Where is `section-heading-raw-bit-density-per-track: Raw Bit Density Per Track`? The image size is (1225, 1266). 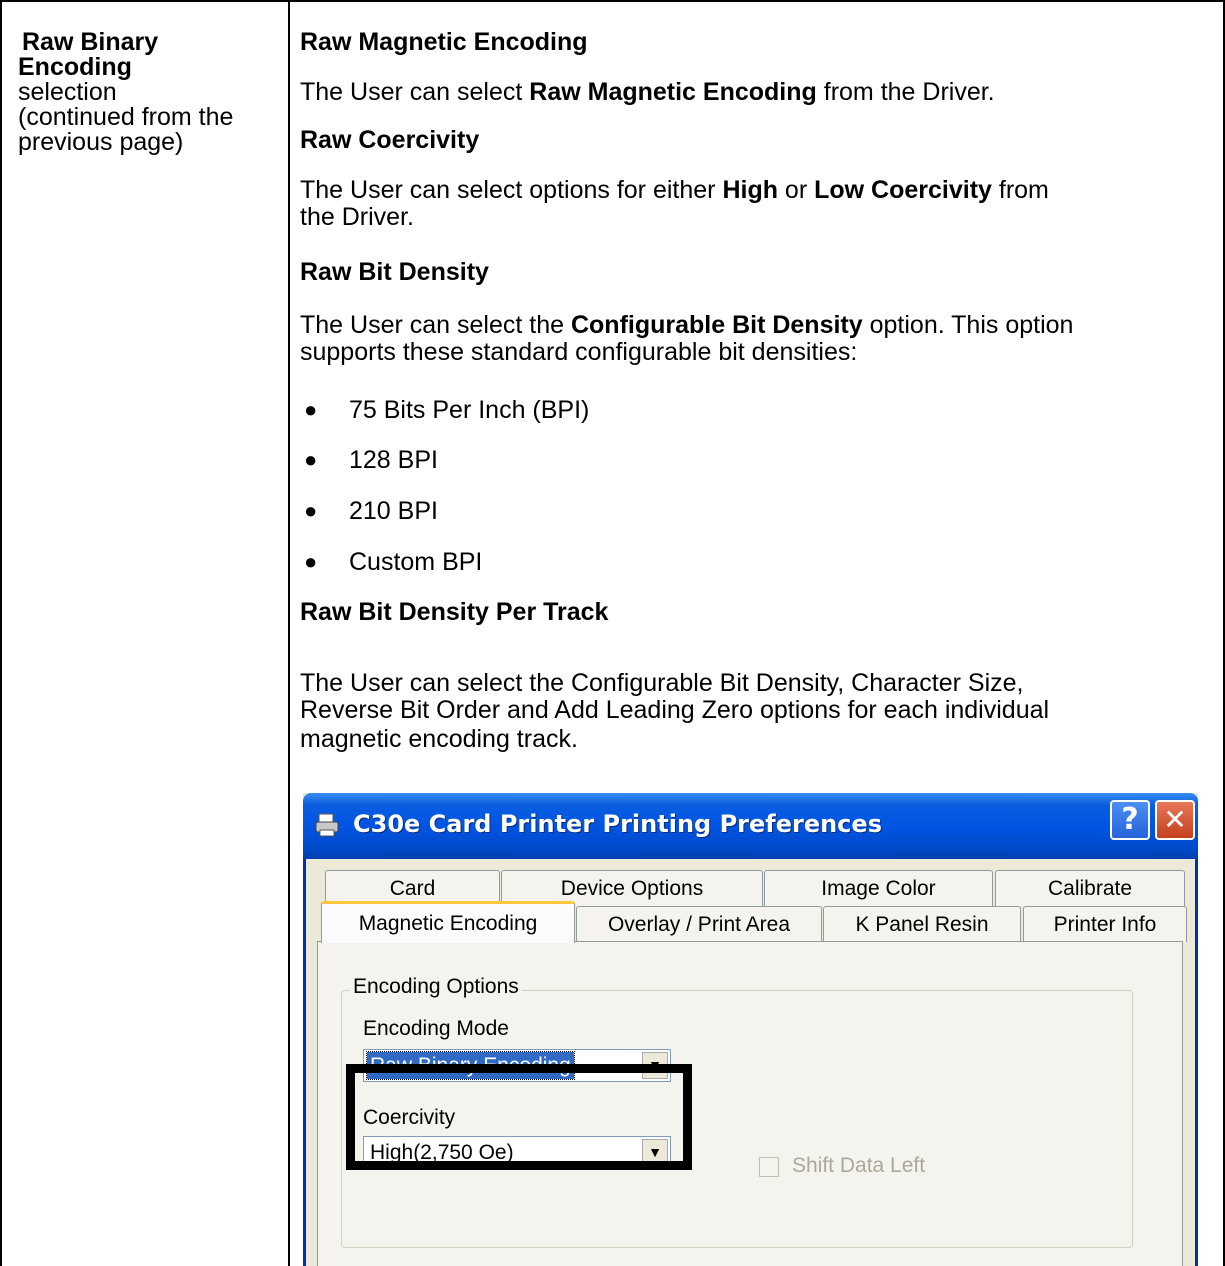 section-heading-raw-bit-density-per-track: Raw Bit Density Per Track is located at coordinates (454, 612).